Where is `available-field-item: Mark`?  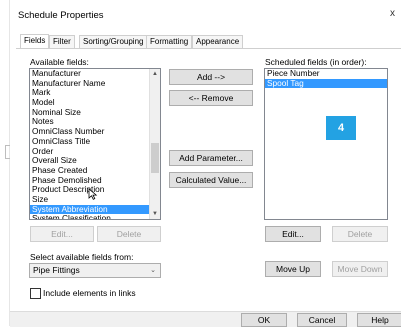 available-field-item: Mark is located at coordinates (95, 93).